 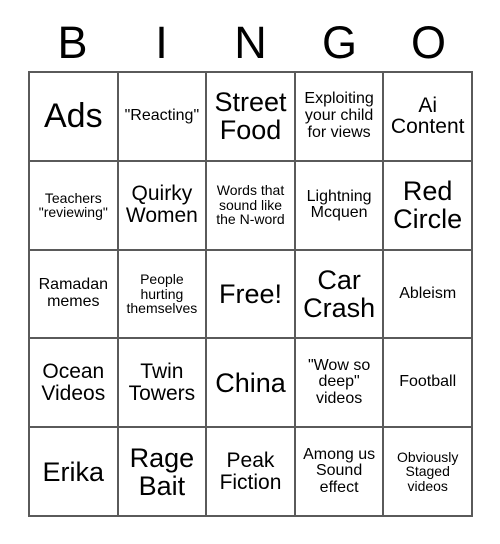 I want to click on bingo-cell: Rage Bait, so click(x=163, y=472).